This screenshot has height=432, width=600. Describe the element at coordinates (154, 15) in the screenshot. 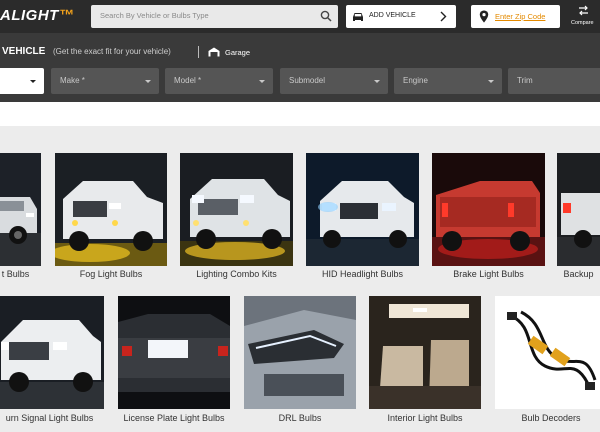

I see `search-input: Search By Vehicle or Bulbs Type` at that location.